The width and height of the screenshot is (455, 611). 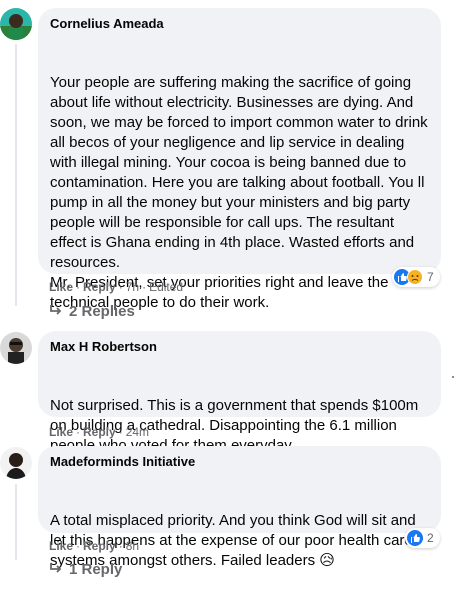 What do you see at coordinates (132, 287) in the screenshot?
I see `comment-timestamp: 7h` at bounding box center [132, 287].